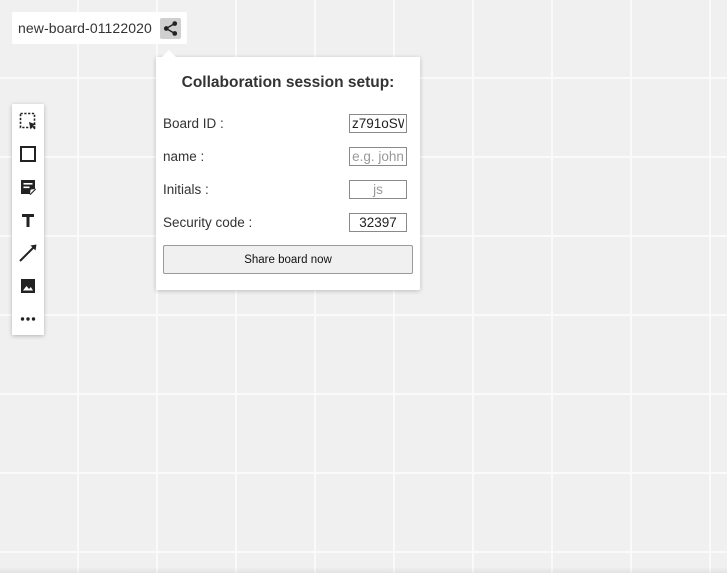 This screenshot has width=727, height=573. I want to click on text-tool, so click(28, 219).